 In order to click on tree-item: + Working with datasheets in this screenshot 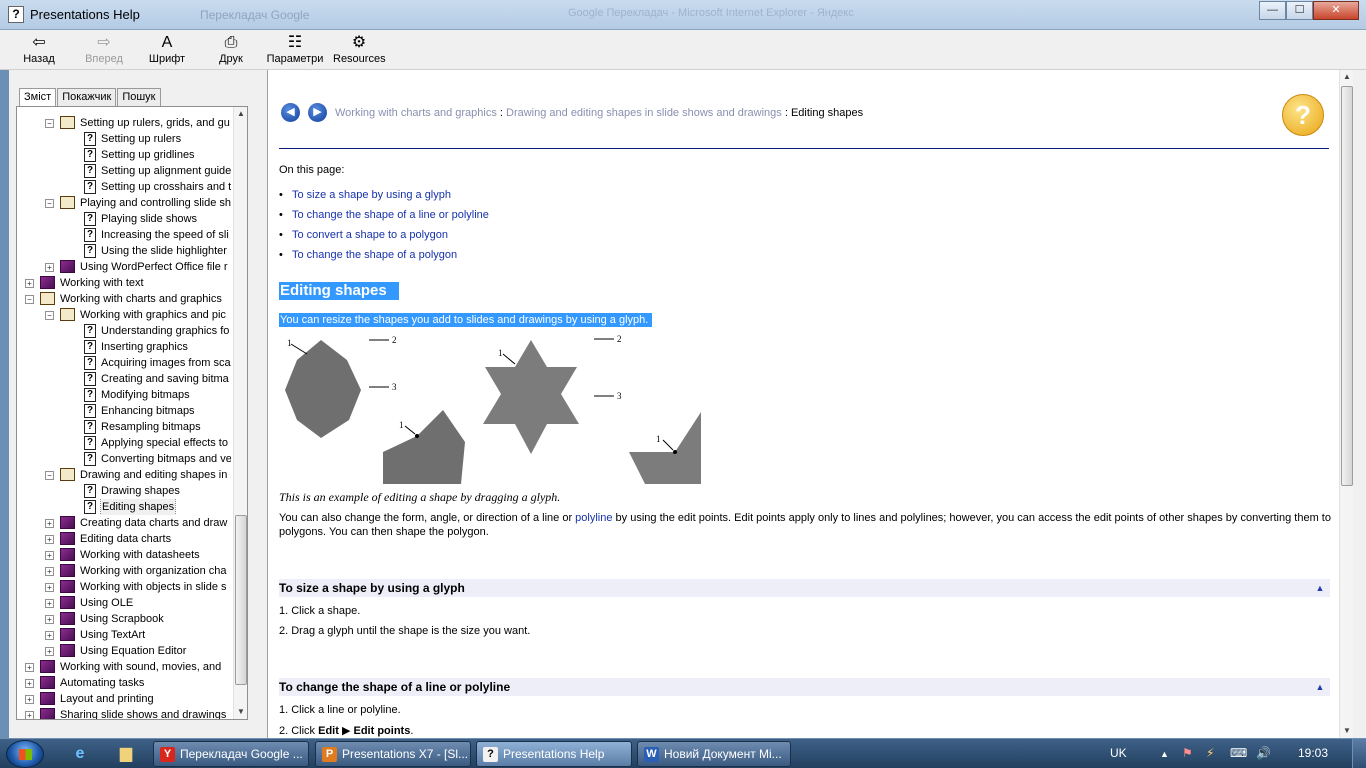, I will do `click(124, 555)`.